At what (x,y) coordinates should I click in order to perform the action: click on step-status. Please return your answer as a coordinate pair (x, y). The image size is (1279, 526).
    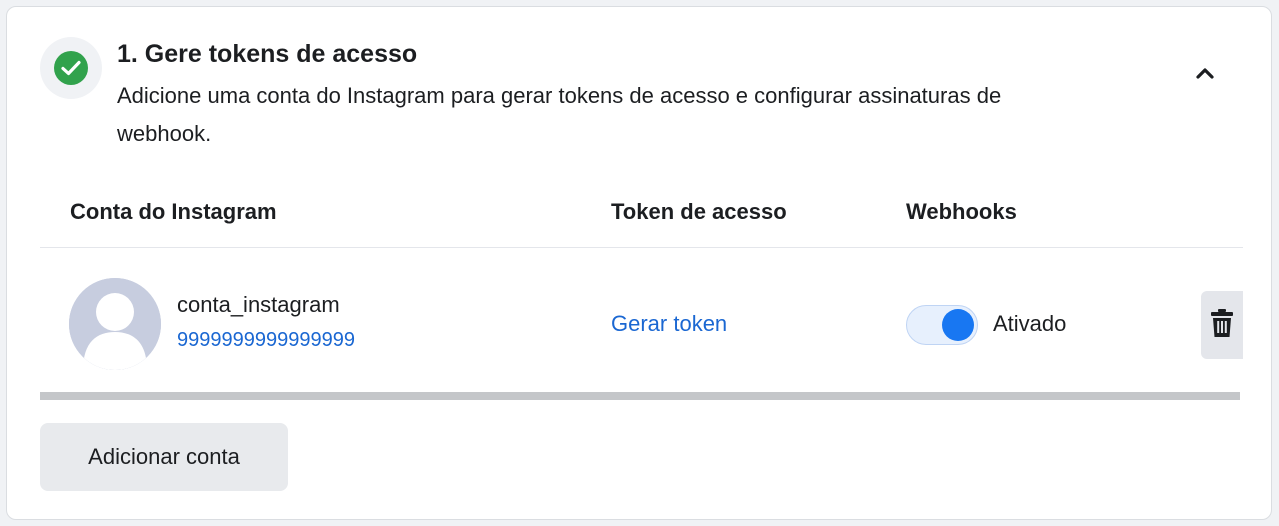
    Looking at the image, I should click on (71, 68).